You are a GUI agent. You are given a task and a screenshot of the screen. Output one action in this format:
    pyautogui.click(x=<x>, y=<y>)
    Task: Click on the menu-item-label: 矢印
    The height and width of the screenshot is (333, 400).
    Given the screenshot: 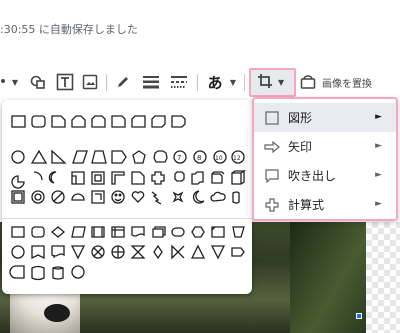 What is the action you would take?
    pyautogui.click(x=300, y=147)
    